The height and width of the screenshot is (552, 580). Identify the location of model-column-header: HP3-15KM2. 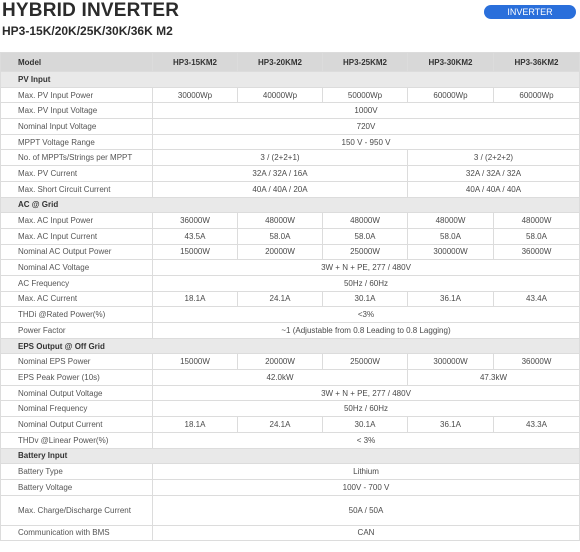
(195, 62).